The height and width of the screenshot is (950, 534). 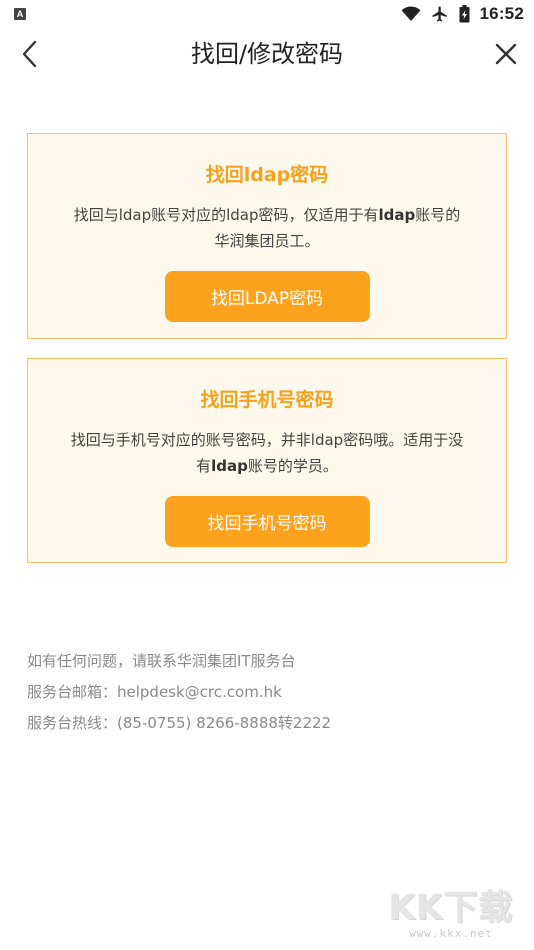 I want to click on card-desc-text: 找回与ldap账号对应的ldap密码，仅适用于有, so click(x=226, y=215).